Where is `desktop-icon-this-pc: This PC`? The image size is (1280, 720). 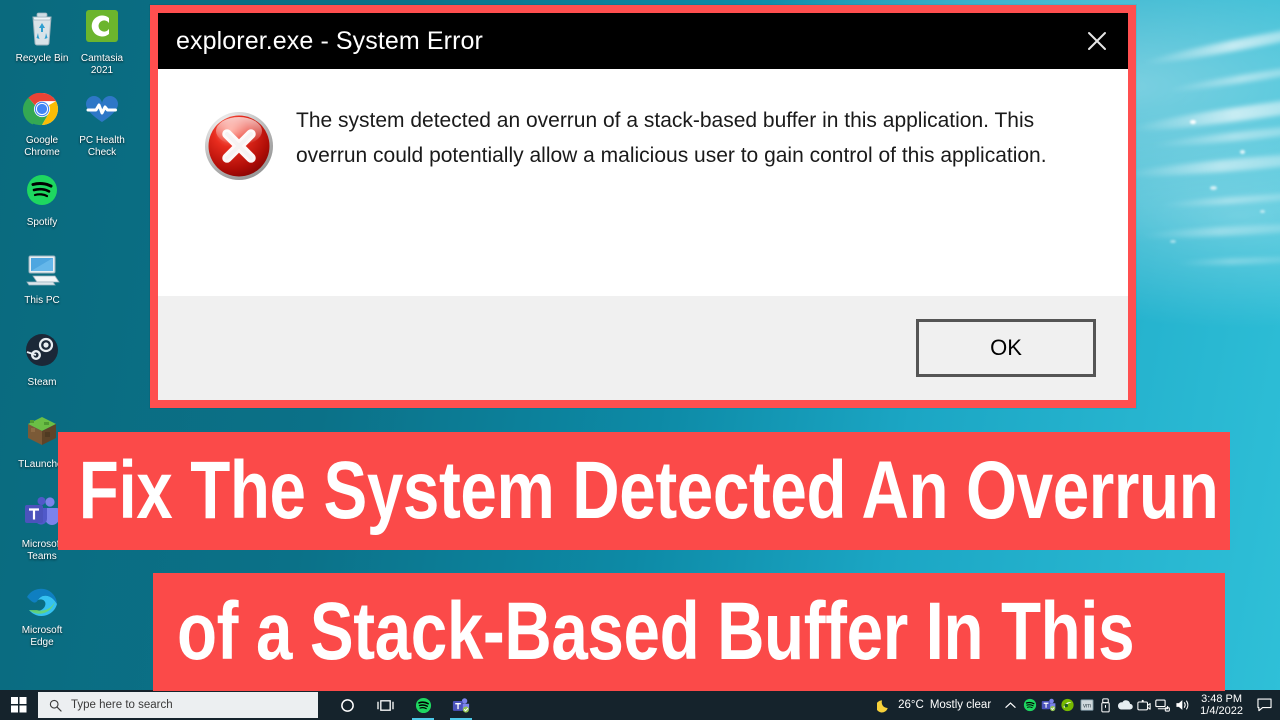
desktop-icon-this-pc: This PC is located at coordinates (42, 277).